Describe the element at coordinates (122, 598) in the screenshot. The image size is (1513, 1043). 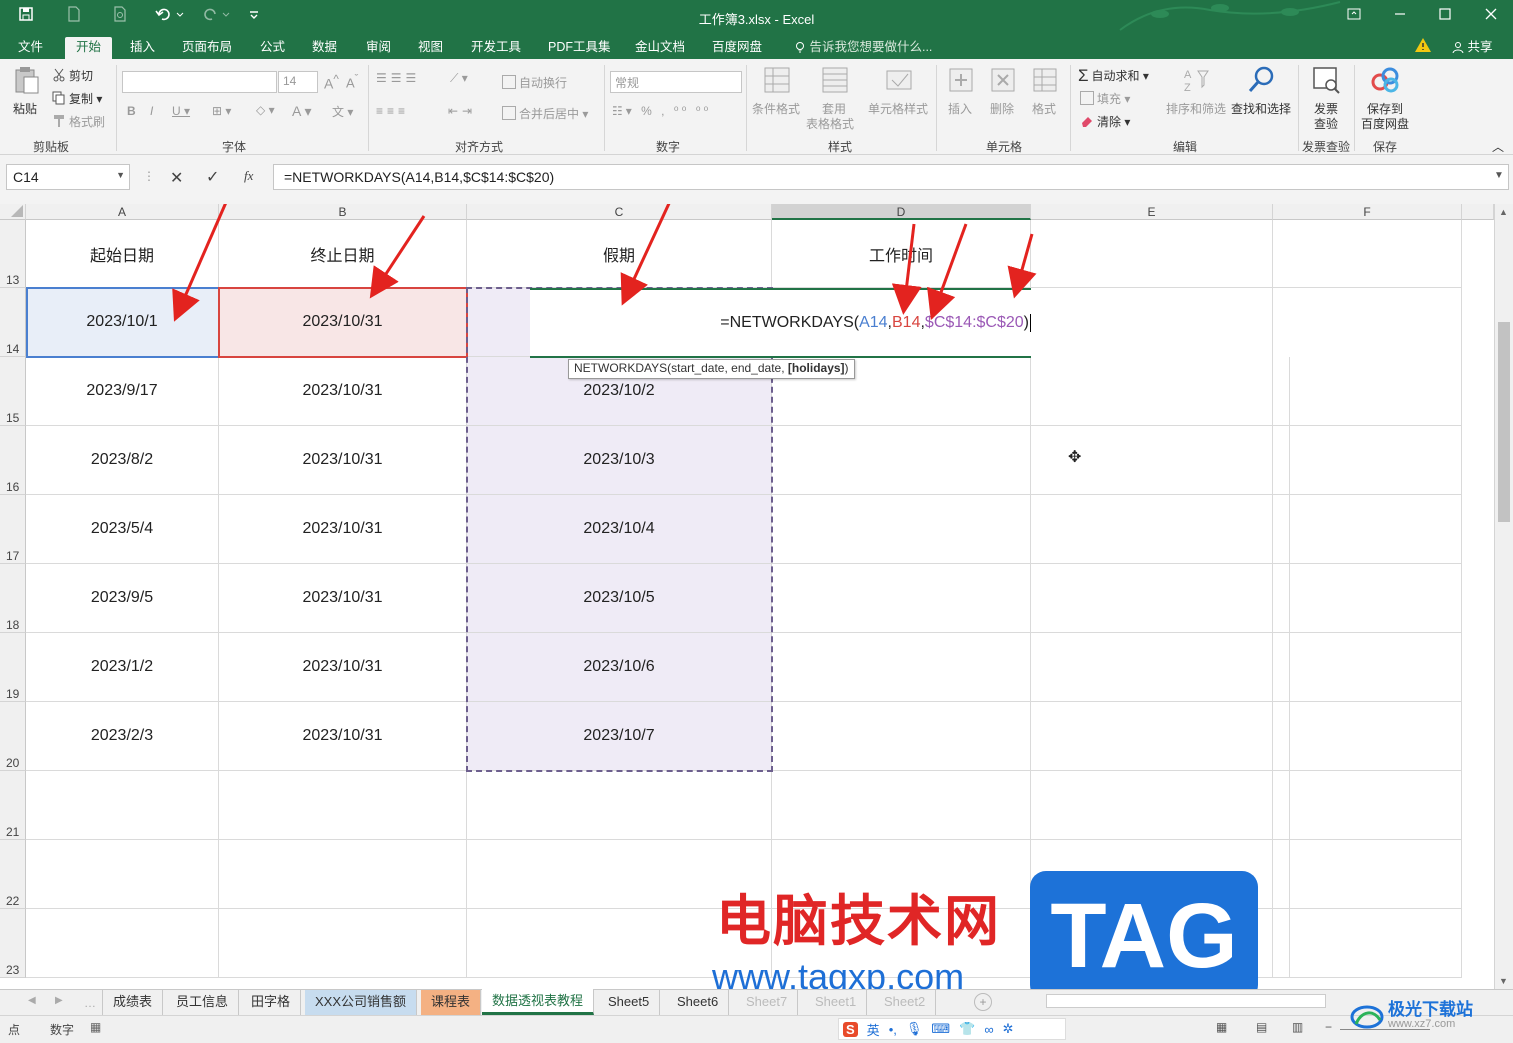
I see `cell-a18: 2023/9/5` at that location.